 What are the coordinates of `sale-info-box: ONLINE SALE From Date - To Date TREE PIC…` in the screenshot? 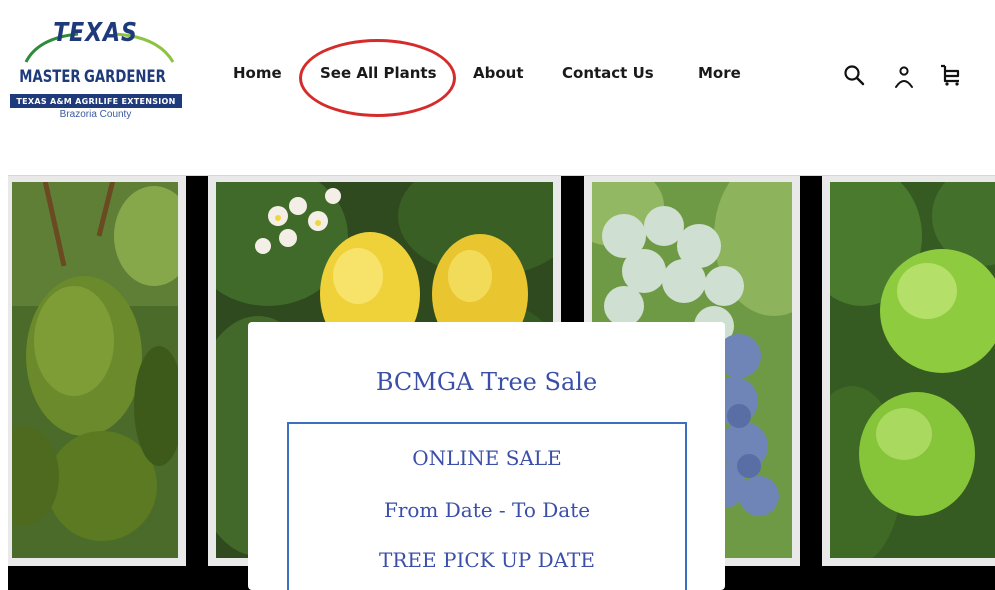 It's located at (487, 506).